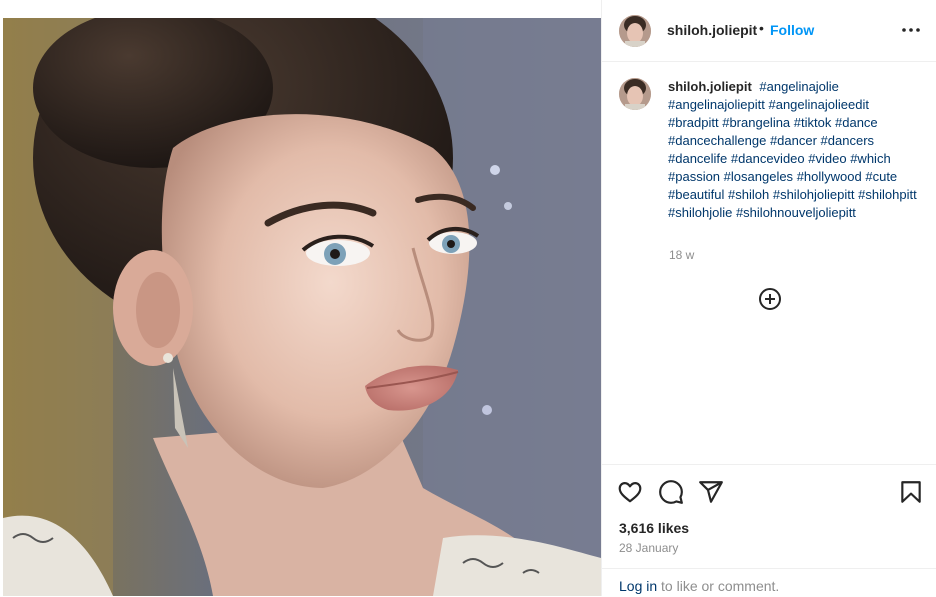  I want to click on login-link: Log in, so click(638, 586).